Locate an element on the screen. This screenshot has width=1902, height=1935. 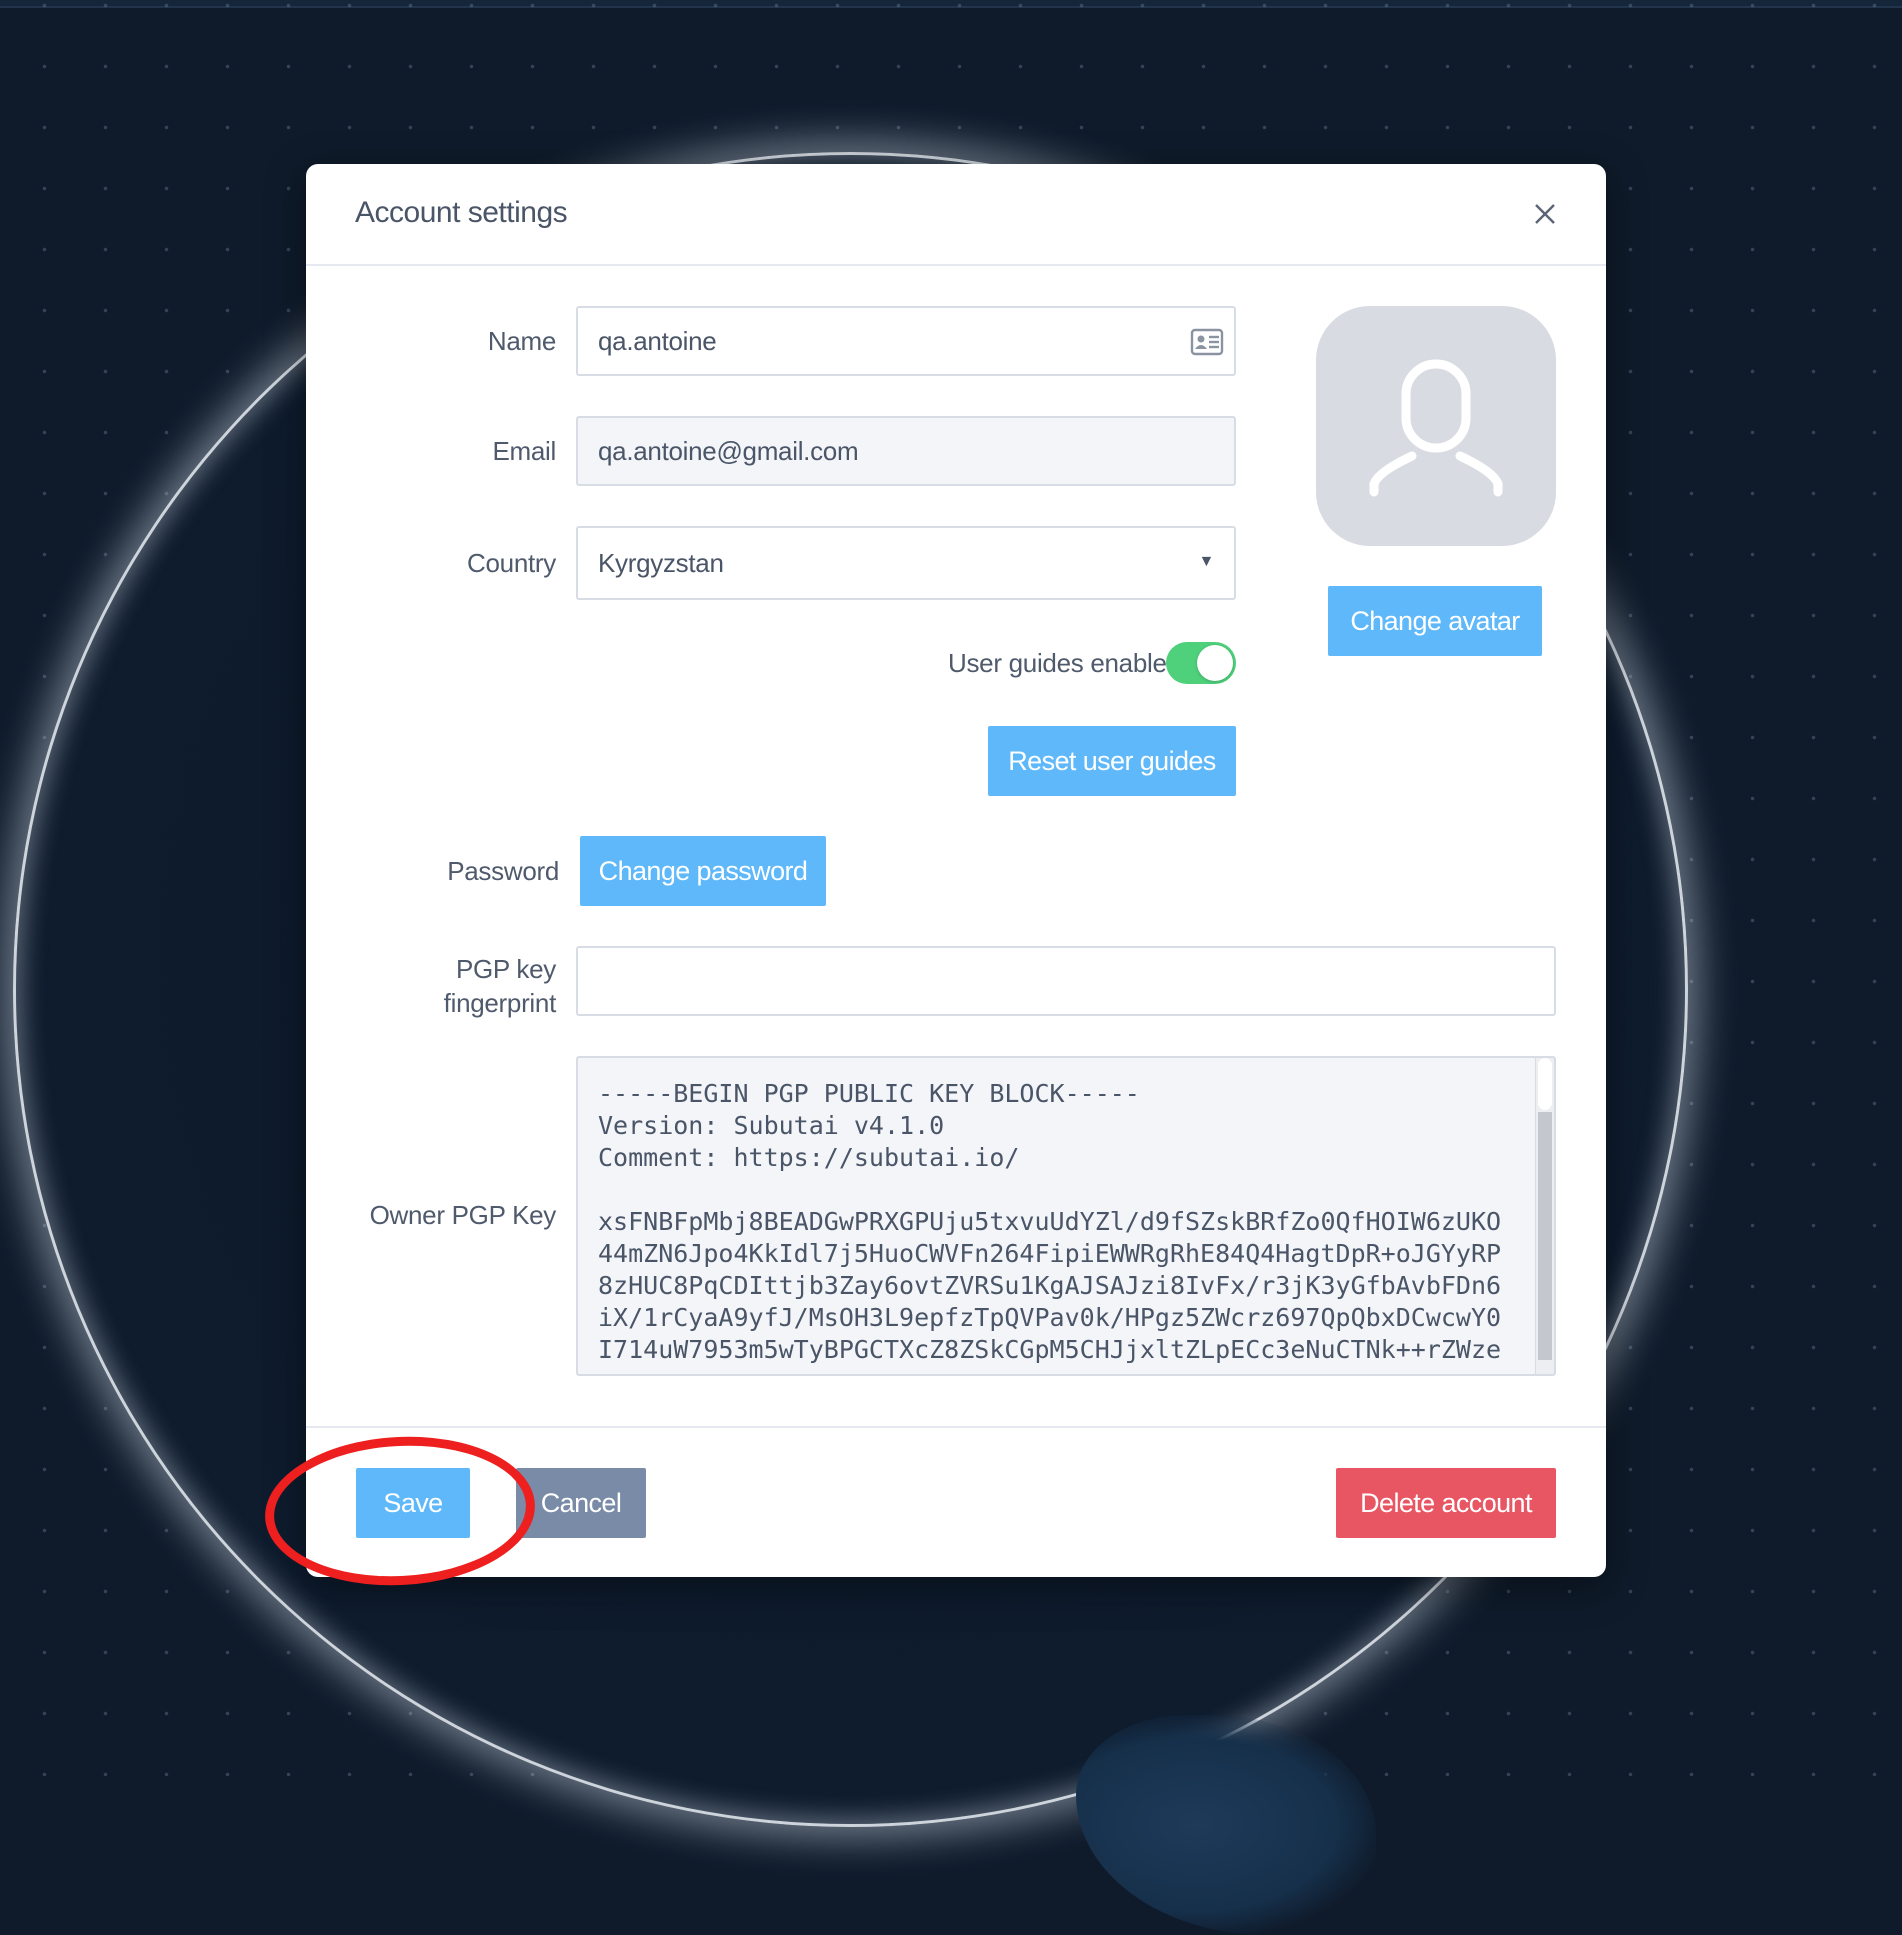
scrollbar-track is located at coordinates (1545, 1236).